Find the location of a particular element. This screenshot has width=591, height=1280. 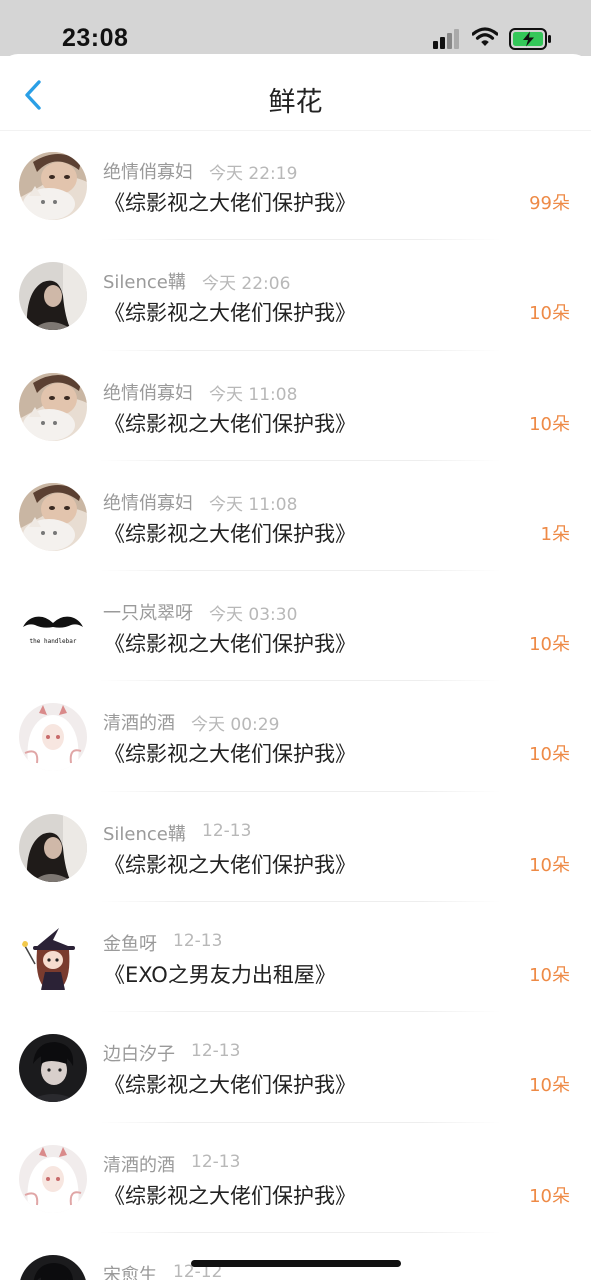

battery-charging-icon is located at coordinates (530, 39).